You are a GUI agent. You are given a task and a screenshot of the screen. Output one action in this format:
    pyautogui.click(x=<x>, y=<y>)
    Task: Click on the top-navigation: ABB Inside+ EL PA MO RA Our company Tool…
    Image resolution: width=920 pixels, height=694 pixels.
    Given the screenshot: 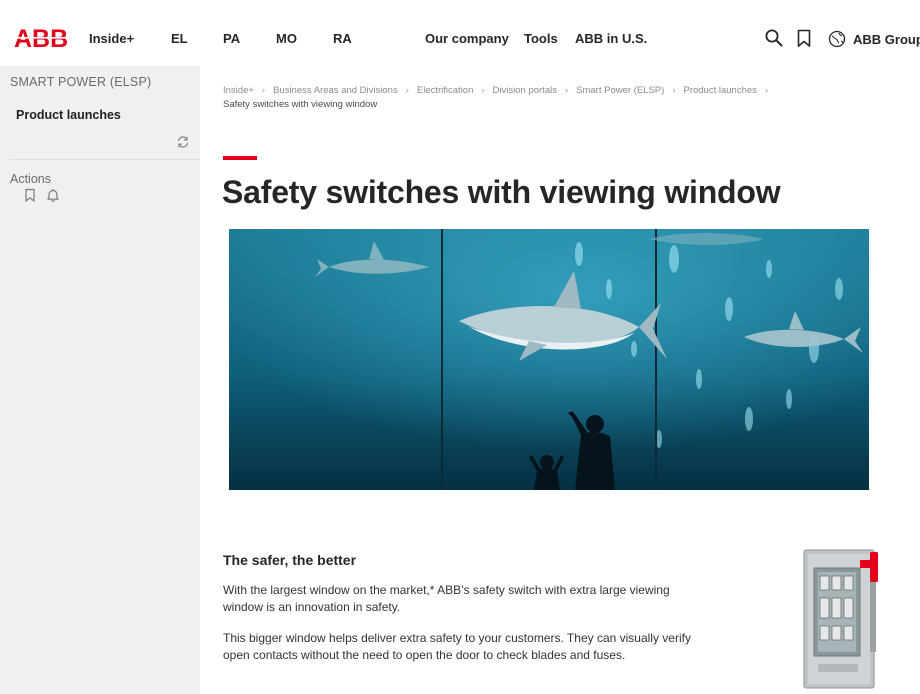 What is the action you would take?
    pyautogui.click(x=460, y=38)
    